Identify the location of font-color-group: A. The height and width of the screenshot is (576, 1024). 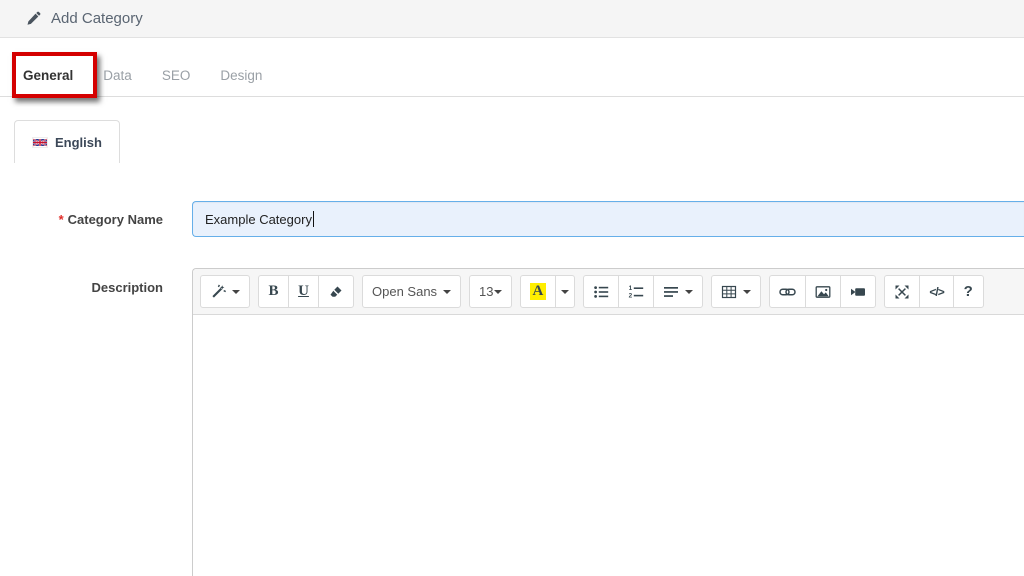
(547, 291).